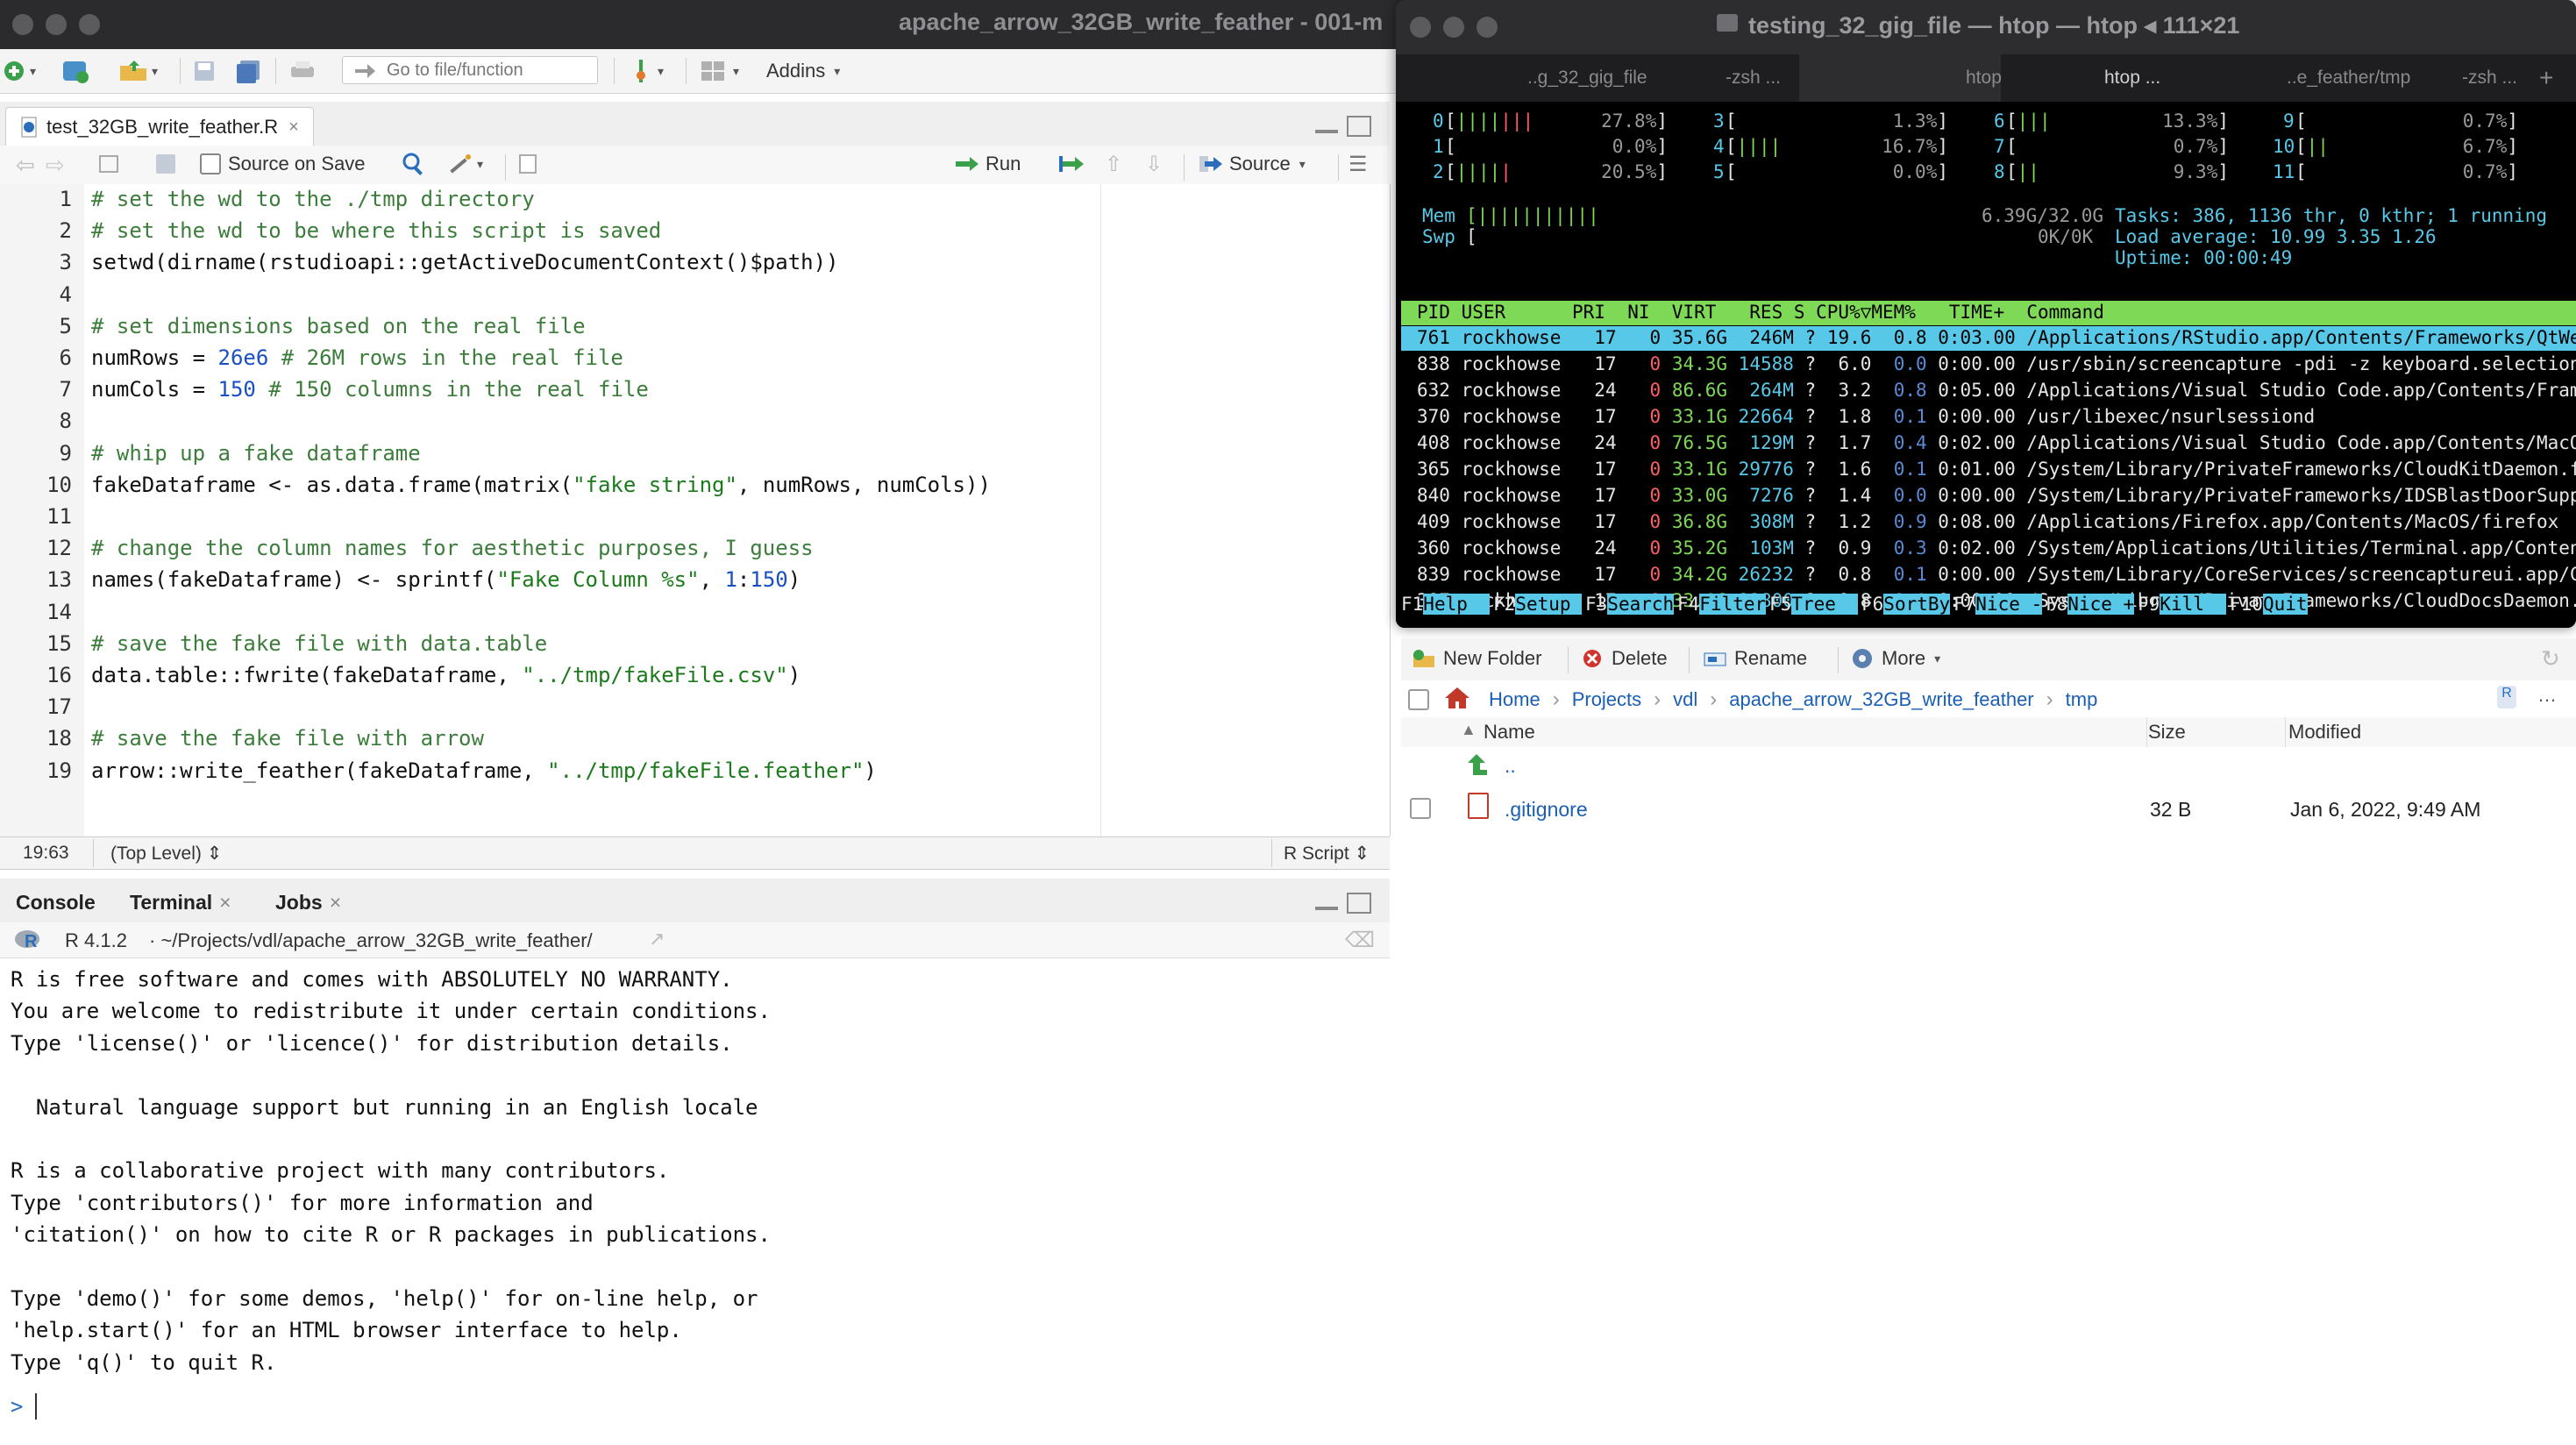 Image resolution: width=2576 pixels, height=1445 pixels. I want to click on terminal-tab: htop, so click(1984, 78).